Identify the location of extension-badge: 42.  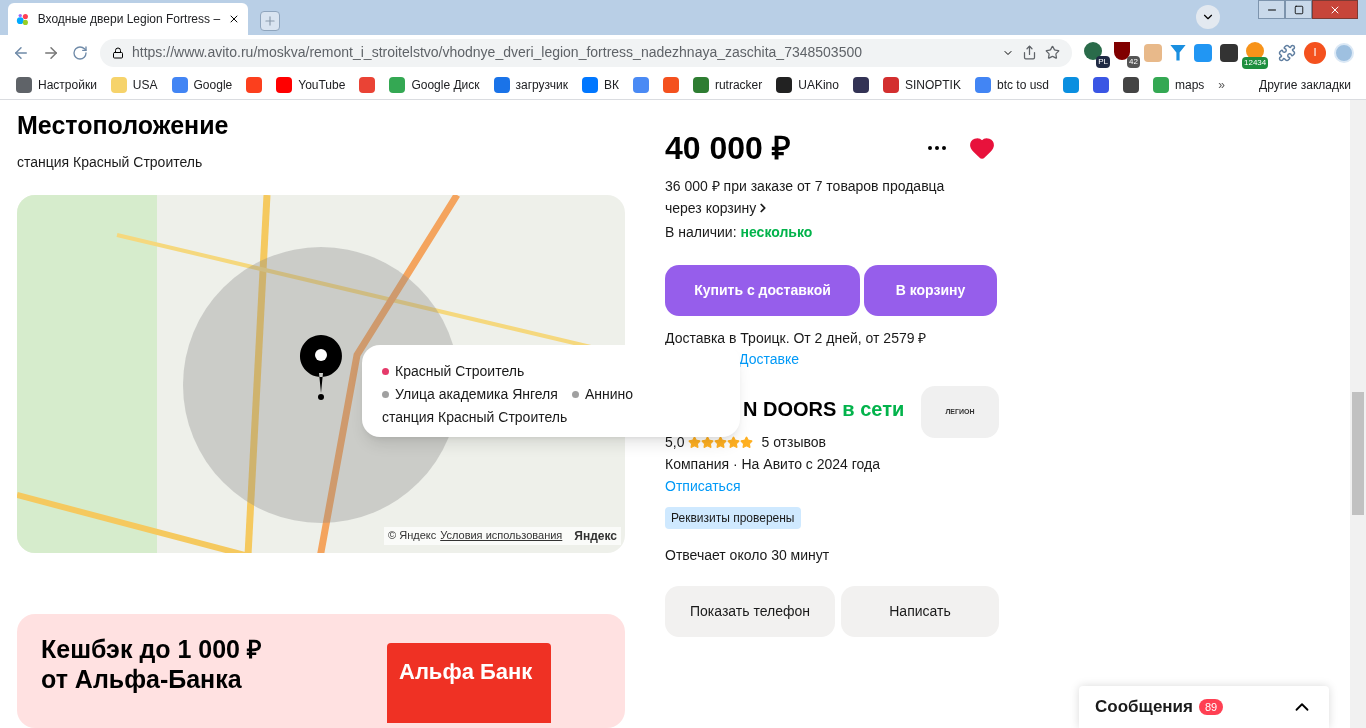
(1133, 61).